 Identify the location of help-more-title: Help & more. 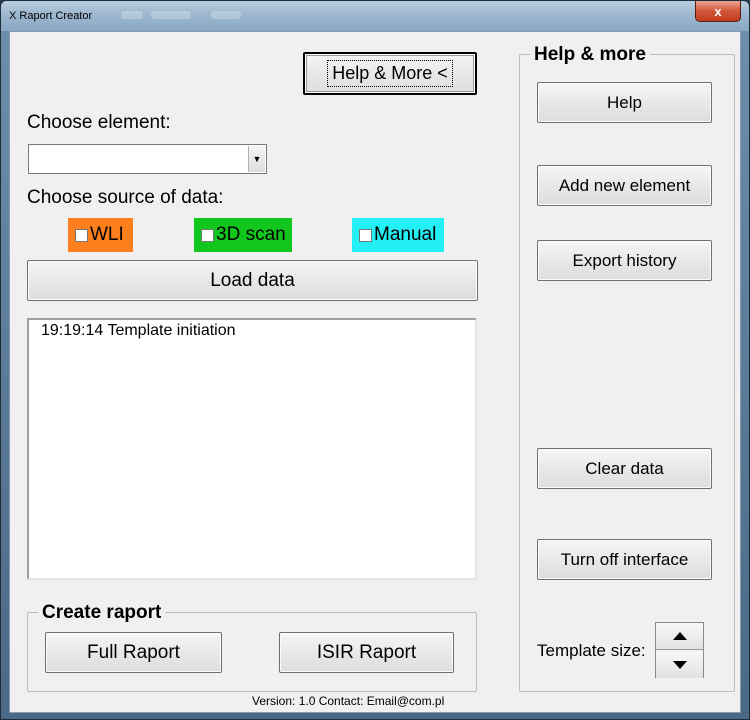
(590, 55).